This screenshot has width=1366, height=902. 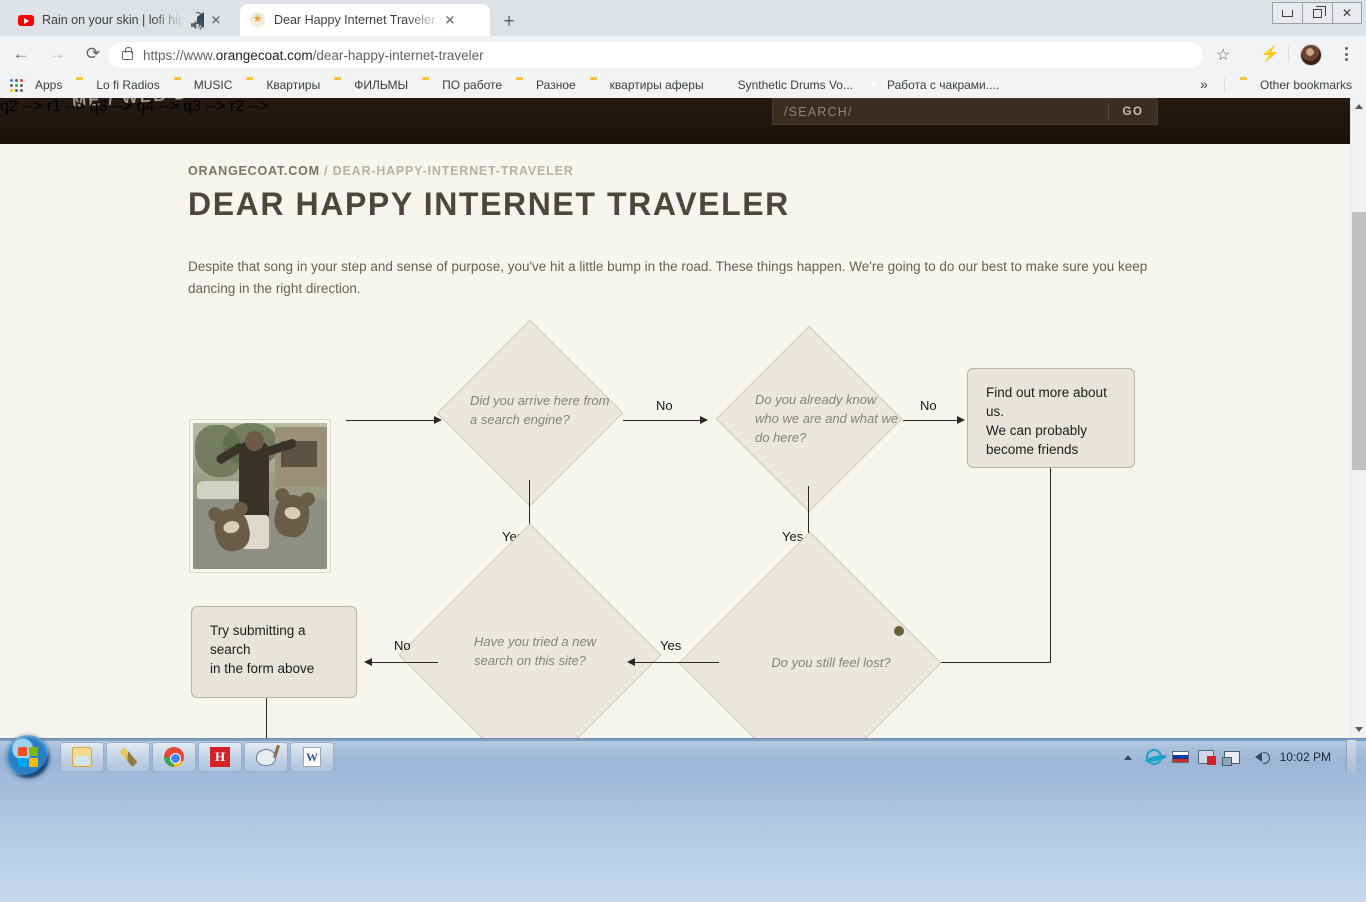 I want to click on taskbar-paint-tool, so click(x=128, y=757).